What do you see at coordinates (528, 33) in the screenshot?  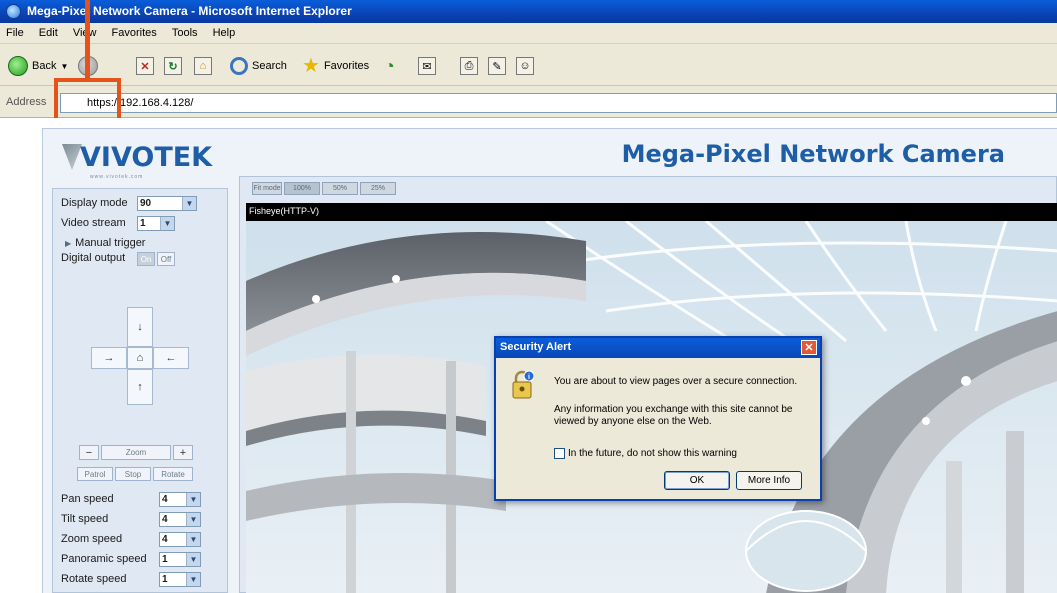 I see `menu-bar: File Edit View Favorites Tools Help` at bounding box center [528, 33].